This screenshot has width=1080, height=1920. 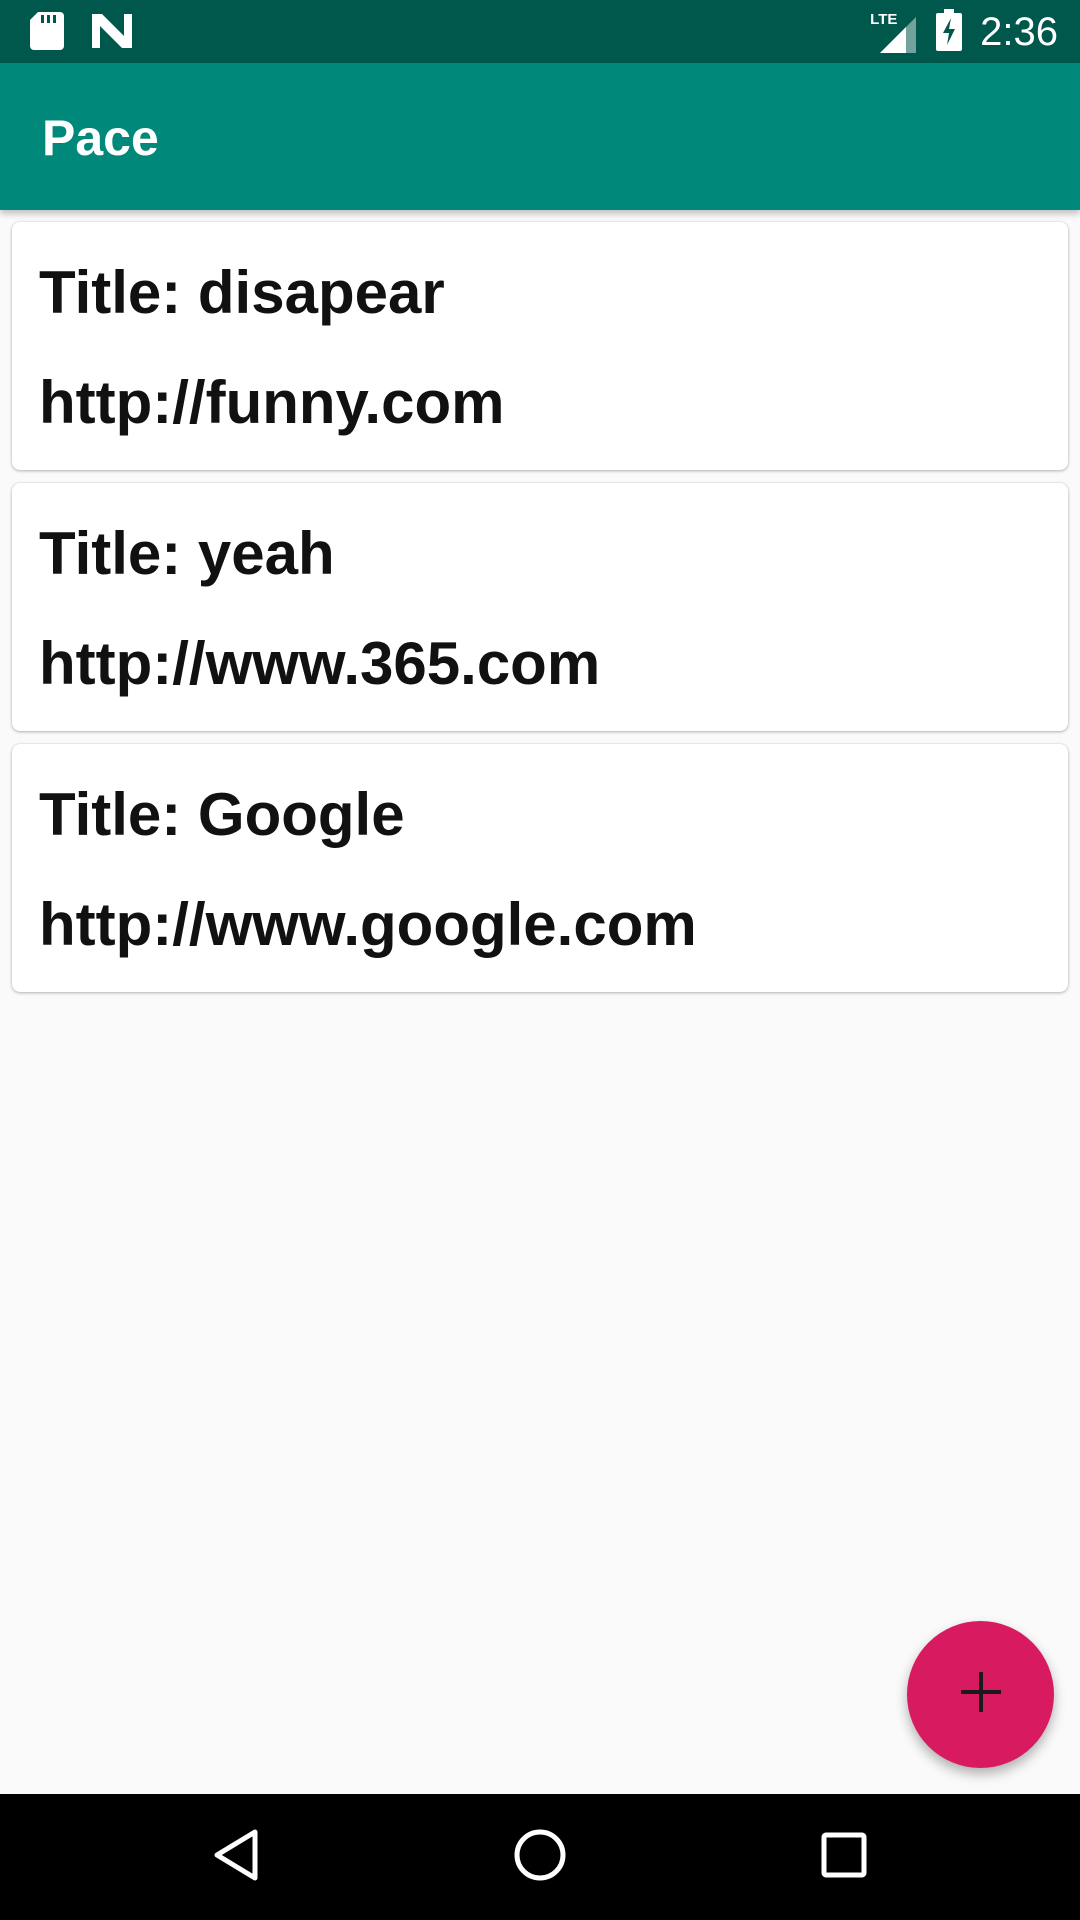 What do you see at coordinates (884, 19) in the screenshot?
I see `network-label: LTE` at bounding box center [884, 19].